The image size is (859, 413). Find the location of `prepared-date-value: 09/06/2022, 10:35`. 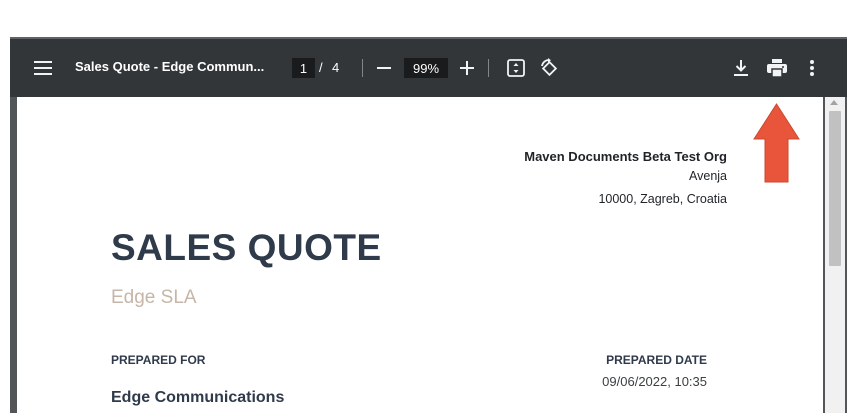

prepared-date-value: 09/06/2022, 10:35 is located at coordinates (654, 381).